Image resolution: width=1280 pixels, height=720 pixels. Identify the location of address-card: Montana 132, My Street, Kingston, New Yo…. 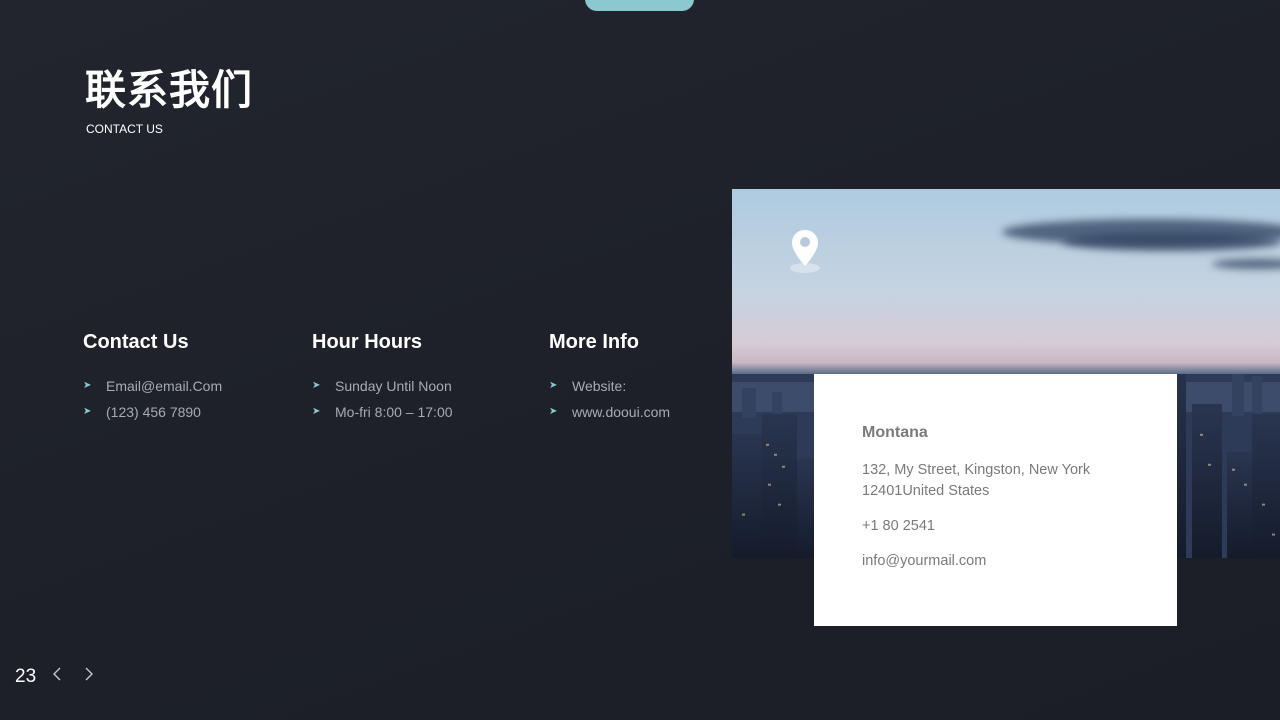
(995, 500).